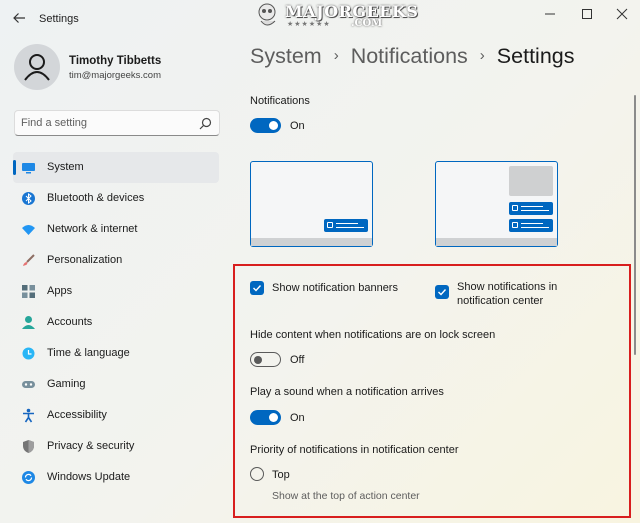  I want to click on notifications-label: Notifications, so click(280, 101).